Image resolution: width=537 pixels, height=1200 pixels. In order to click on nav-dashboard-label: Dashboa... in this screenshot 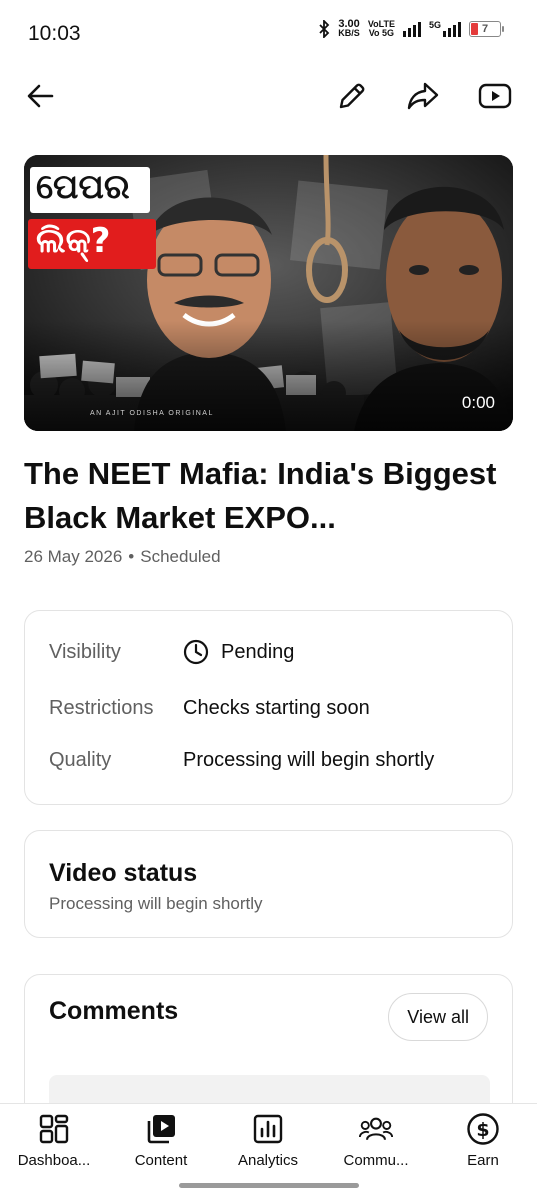, I will do `click(54, 1160)`.